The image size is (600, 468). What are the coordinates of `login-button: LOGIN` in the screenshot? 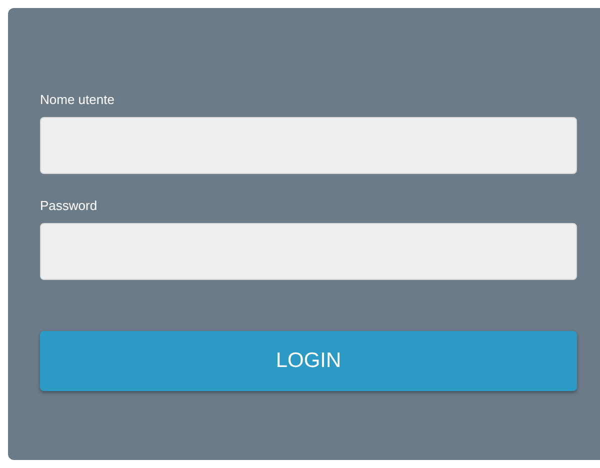 It's located at (308, 361).